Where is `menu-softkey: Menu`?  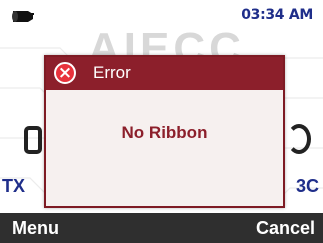 menu-softkey: Menu is located at coordinates (35, 228).